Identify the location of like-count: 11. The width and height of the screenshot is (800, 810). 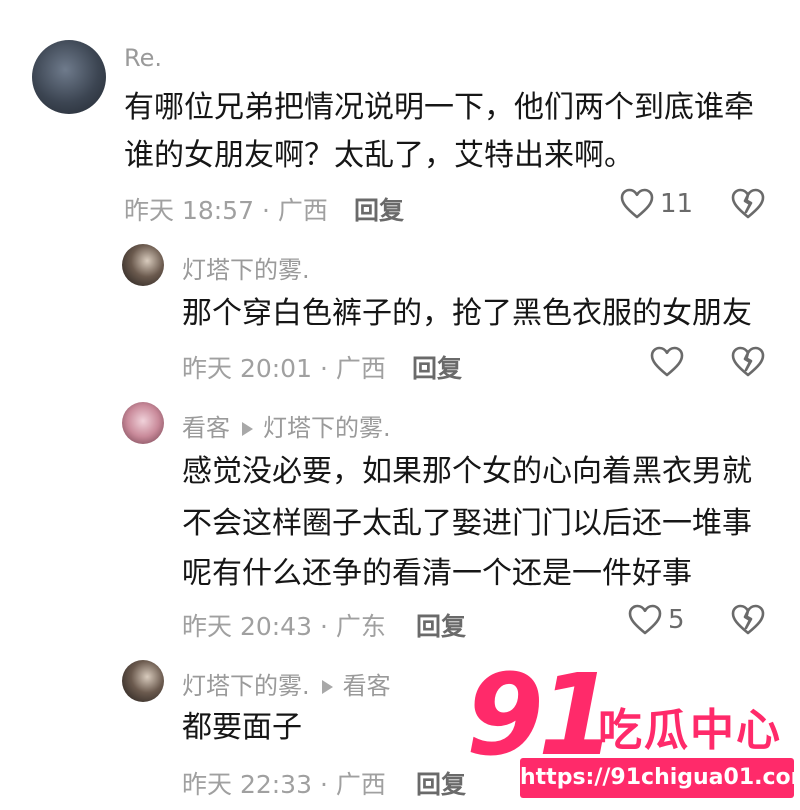
(677, 204).